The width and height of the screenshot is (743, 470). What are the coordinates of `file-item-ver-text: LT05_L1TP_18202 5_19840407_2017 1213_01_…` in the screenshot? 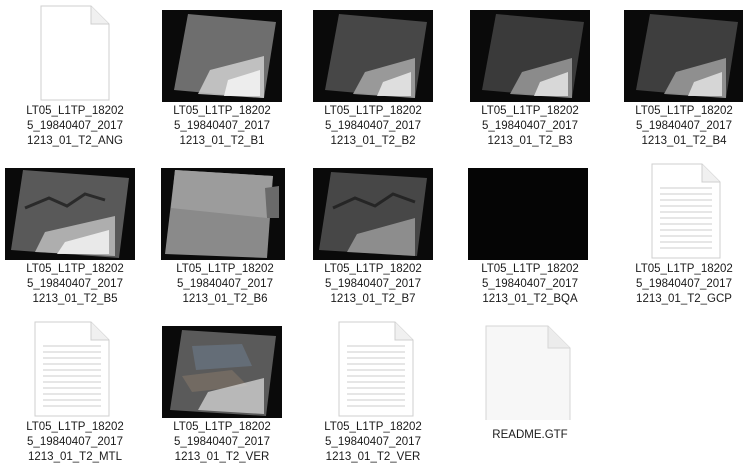 It's located at (373, 391).